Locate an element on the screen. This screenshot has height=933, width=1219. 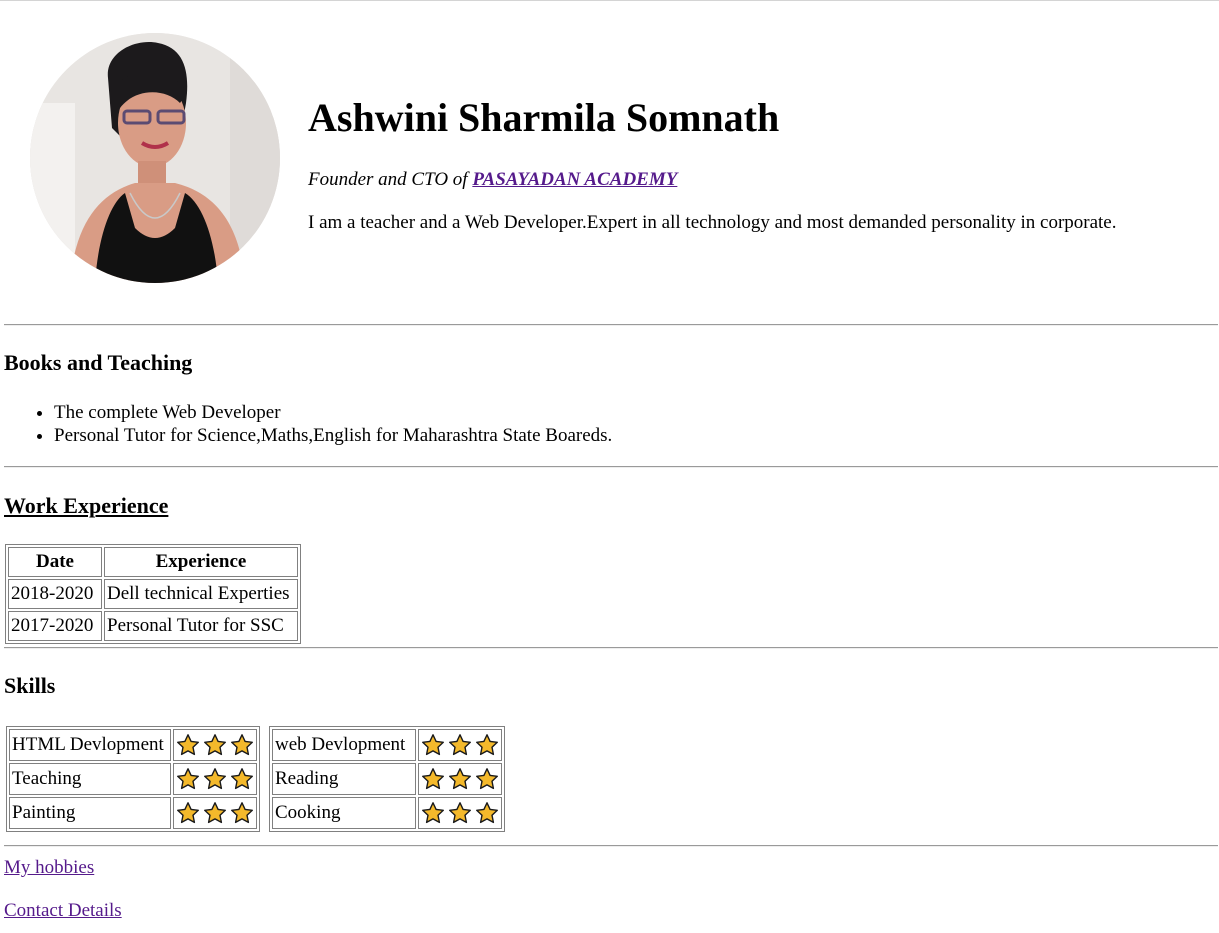
skill-name: Painting is located at coordinates (90, 813).